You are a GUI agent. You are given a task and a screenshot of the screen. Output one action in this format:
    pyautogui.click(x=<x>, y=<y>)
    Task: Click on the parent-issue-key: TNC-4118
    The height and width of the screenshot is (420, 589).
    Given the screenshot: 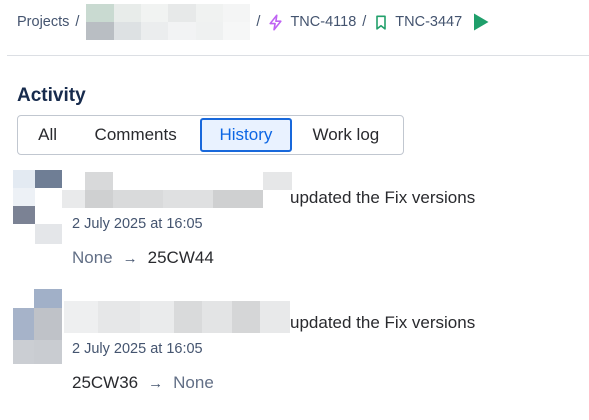 What is the action you would take?
    pyautogui.click(x=323, y=22)
    